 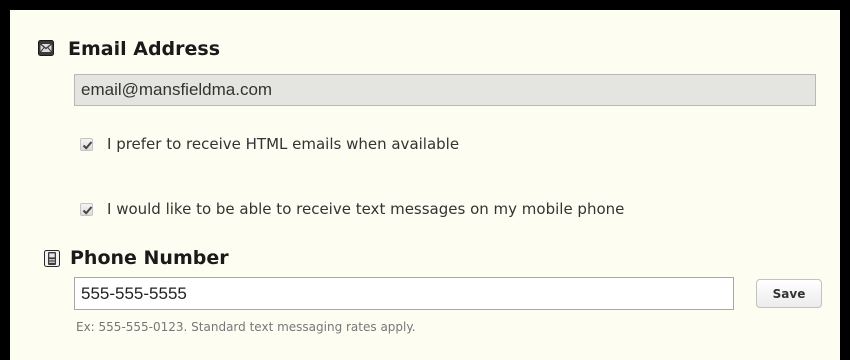 I want to click on envelope-icon, so click(x=46, y=48).